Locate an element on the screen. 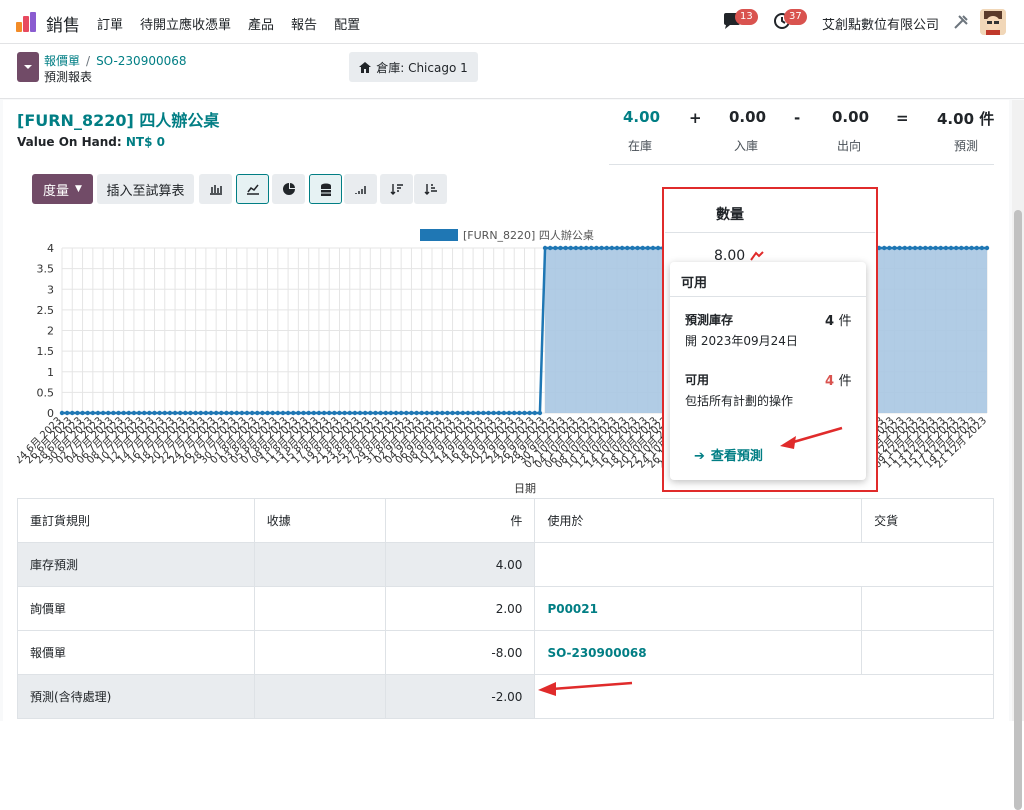  annotation-arrow-popover is located at coordinates (811, 437).